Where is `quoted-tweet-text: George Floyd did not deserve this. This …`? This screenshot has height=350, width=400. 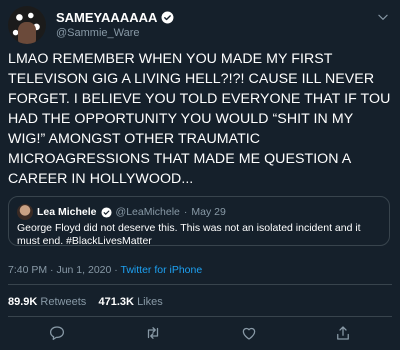 quoted-tweet-text: George Floyd did not deserve this. This … is located at coordinates (189, 234).